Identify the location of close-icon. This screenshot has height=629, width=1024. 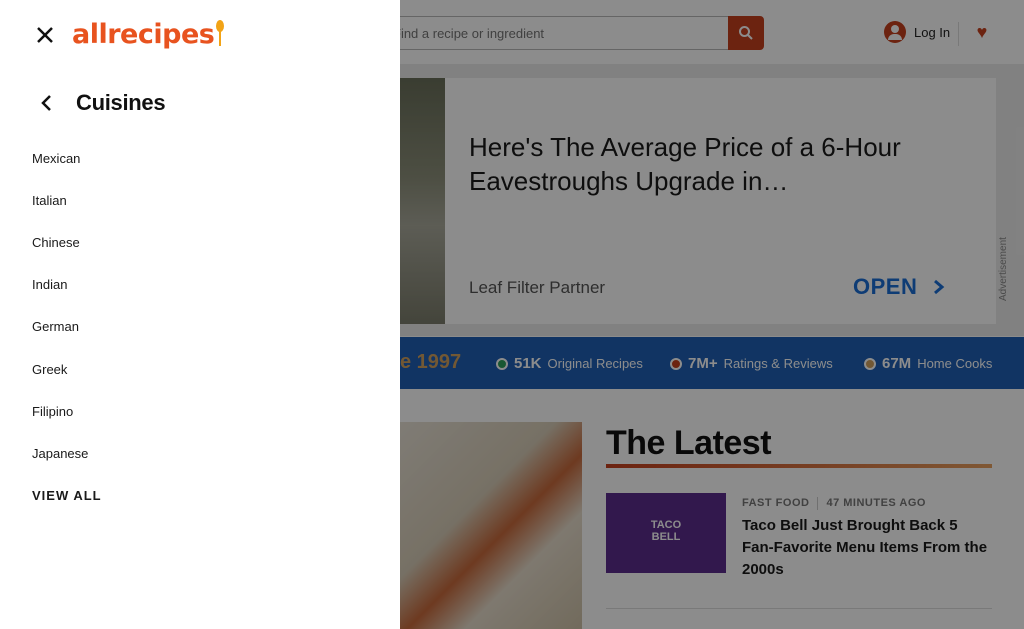
(45, 35).